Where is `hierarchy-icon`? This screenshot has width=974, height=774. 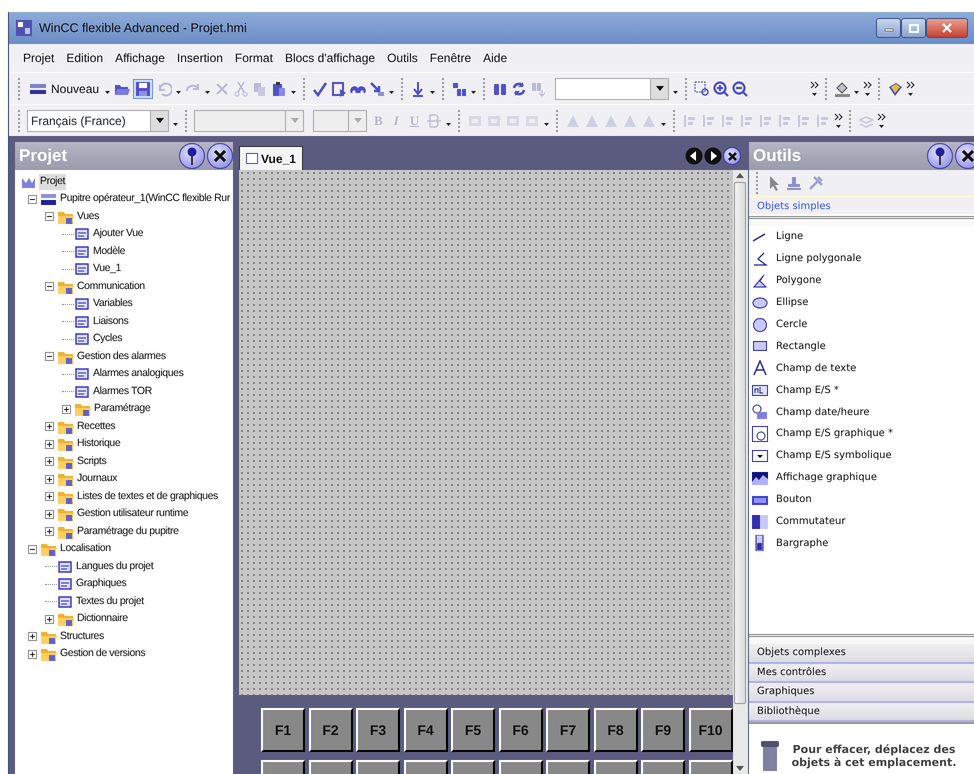 hierarchy-icon is located at coordinates (459, 88).